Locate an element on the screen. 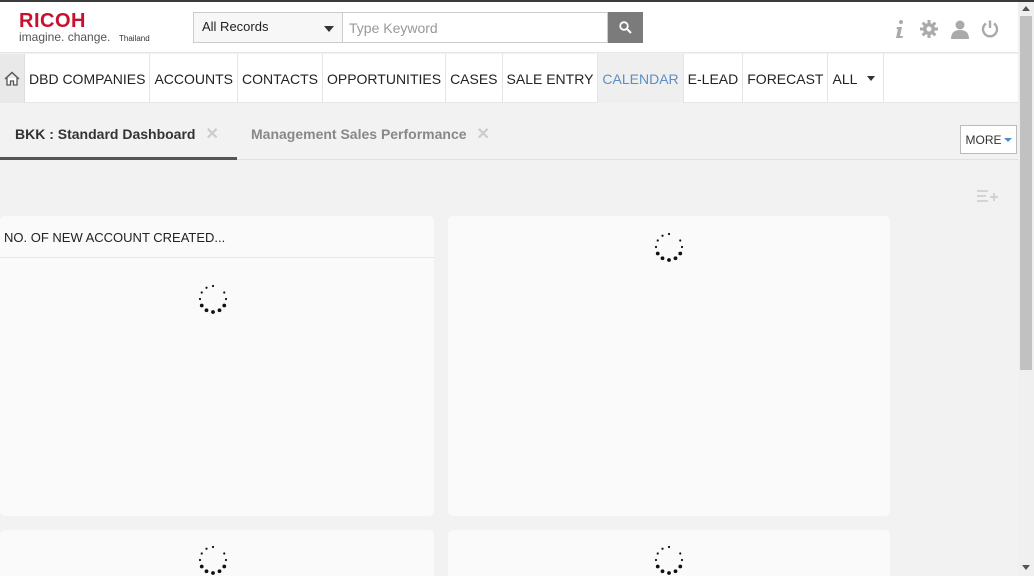 The width and height of the screenshot is (1034, 576). more-label: MORE is located at coordinates (983, 139).